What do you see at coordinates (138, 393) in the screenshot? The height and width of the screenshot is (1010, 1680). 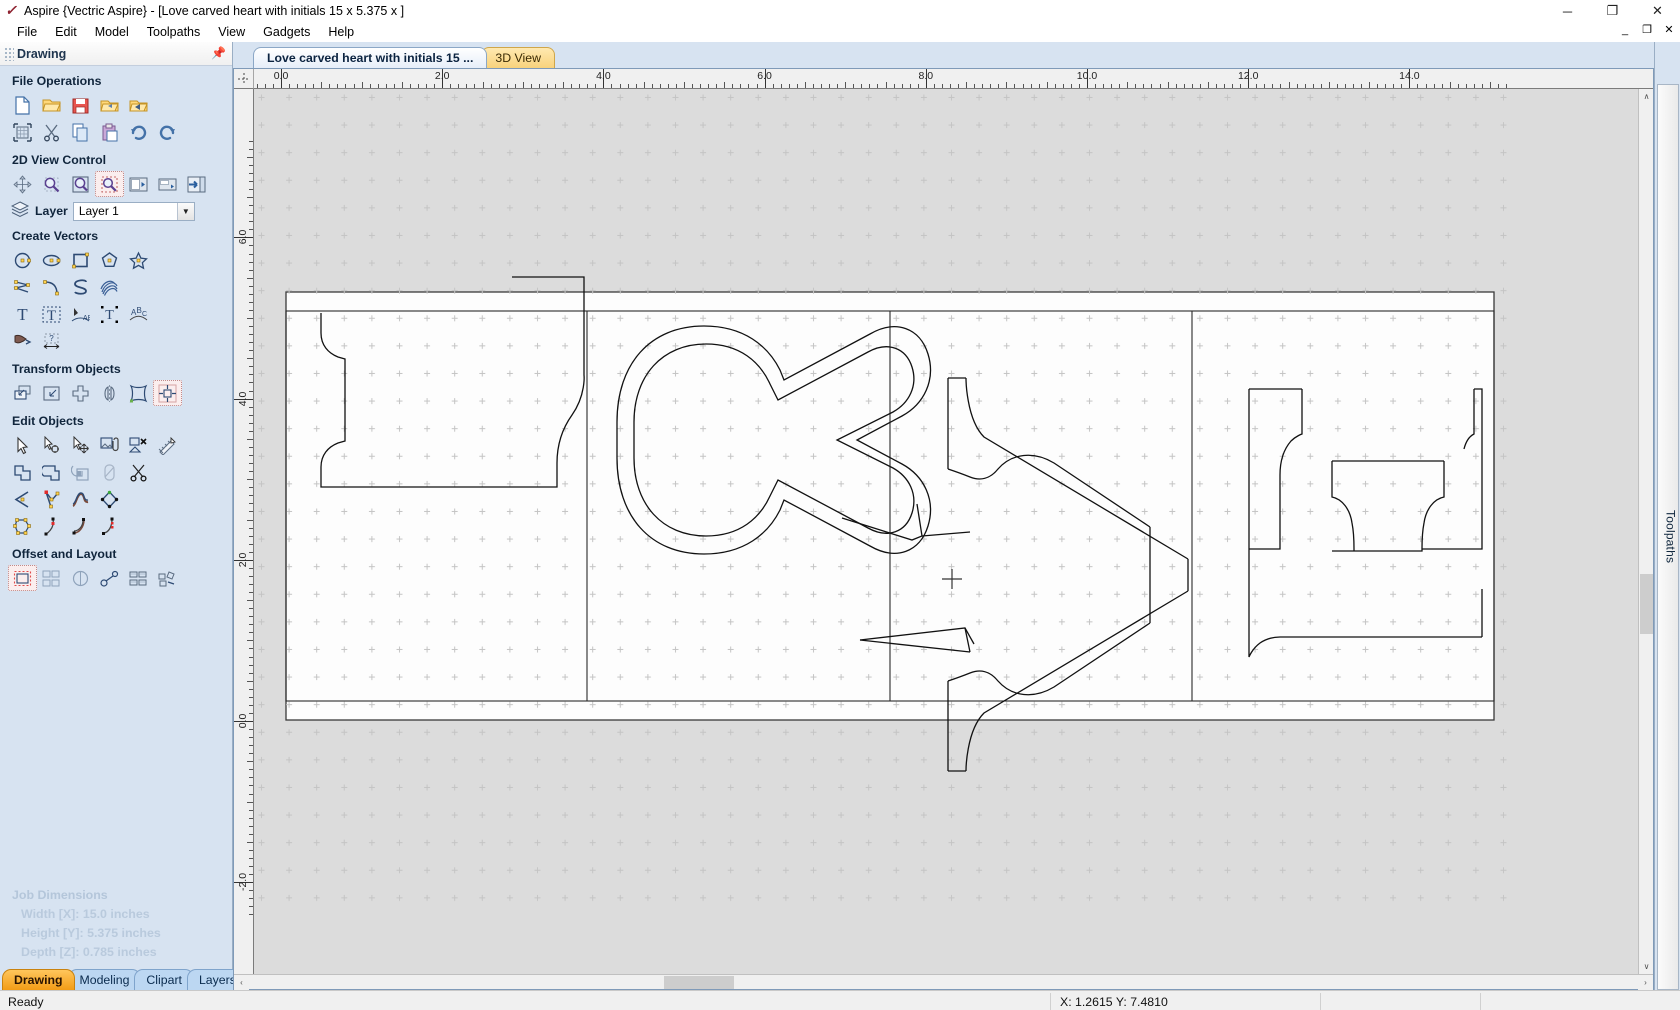 I see `distort-icon` at bounding box center [138, 393].